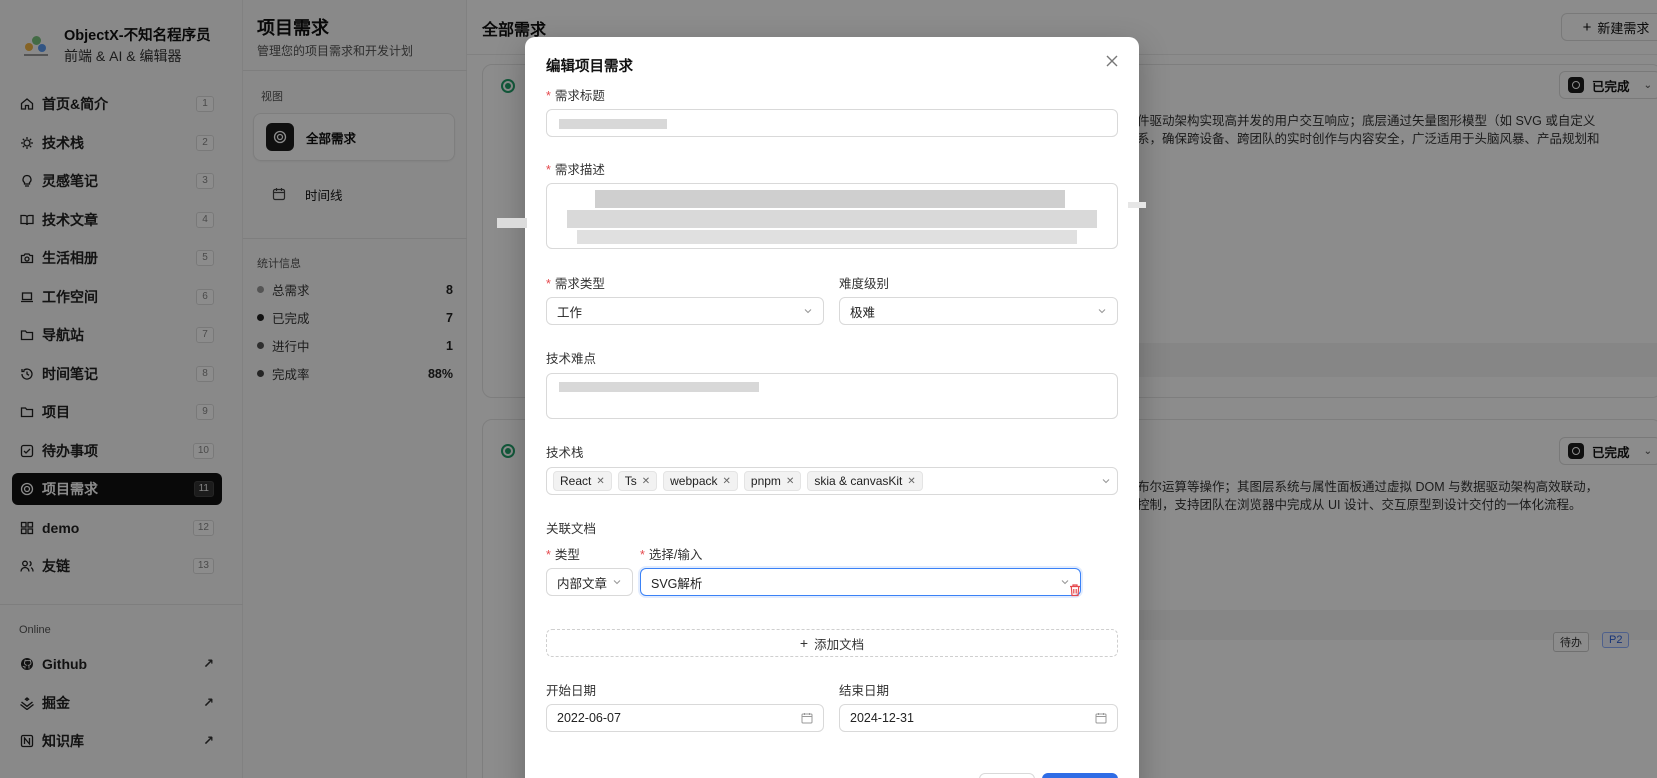  What do you see at coordinates (864, 691) in the screenshot?
I see `end-date-label: 结束日期` at bounding box center [864, 691].